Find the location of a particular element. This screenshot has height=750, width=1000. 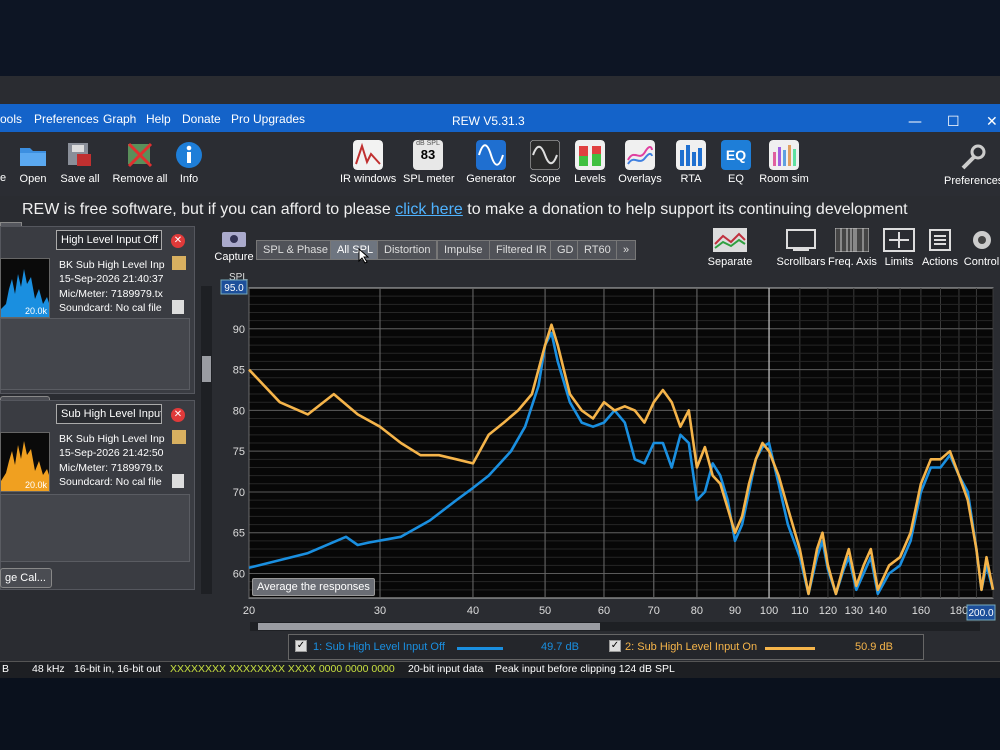

x-tick-label: 80 is located at coordinates (697, 611).